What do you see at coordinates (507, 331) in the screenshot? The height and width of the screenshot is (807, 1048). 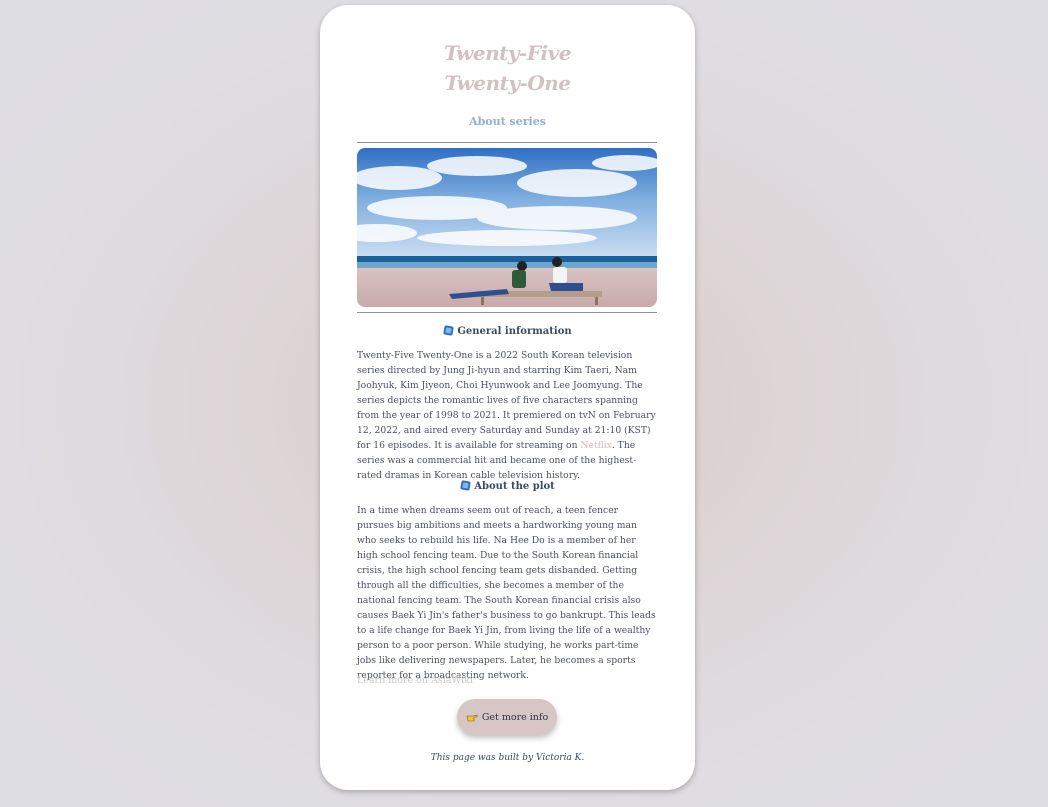 I see `general-info-heading: General information` at bounding box center [507, 331].